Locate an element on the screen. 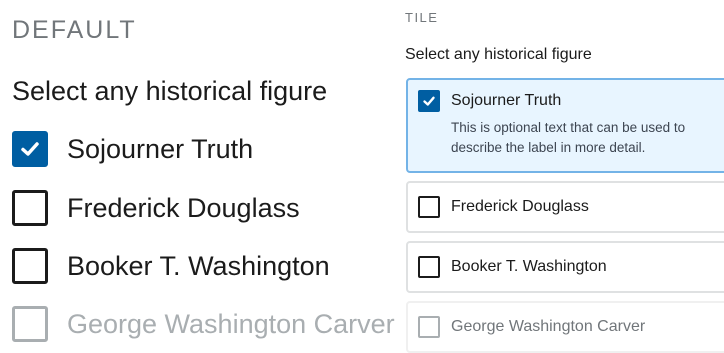 The image size is (724, 353). checkbox-label: Sojourner Truth is located at coordinates (160, 149).